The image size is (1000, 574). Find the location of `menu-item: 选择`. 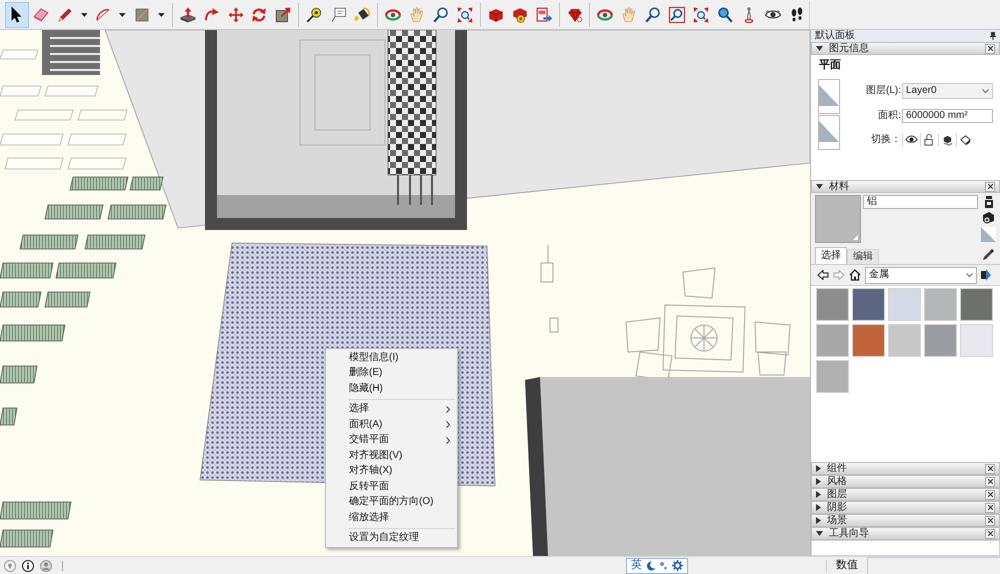

menu-item: 选择 is located at coordinates (391, 409).